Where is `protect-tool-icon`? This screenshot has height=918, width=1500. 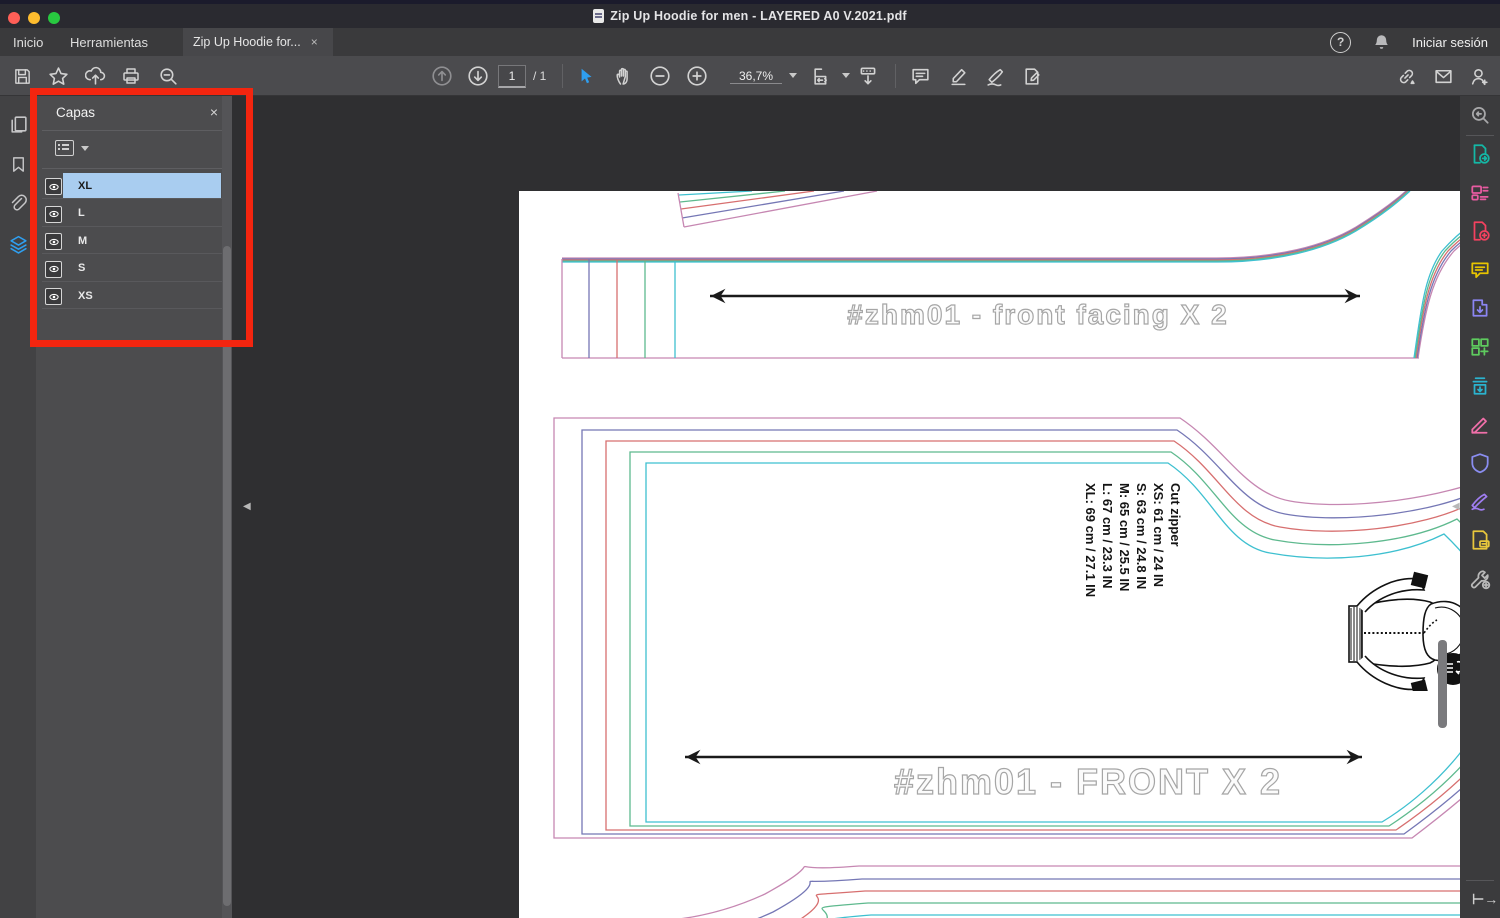 protect-tool-icon is located at coordinates (1480, 463).